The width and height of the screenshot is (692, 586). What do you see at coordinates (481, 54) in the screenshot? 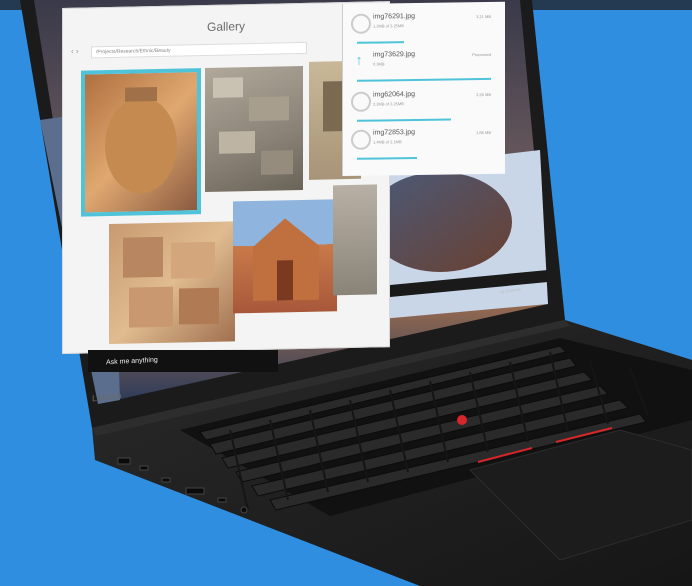
I see `download-size: Processed` at bounding box center [481, 54].